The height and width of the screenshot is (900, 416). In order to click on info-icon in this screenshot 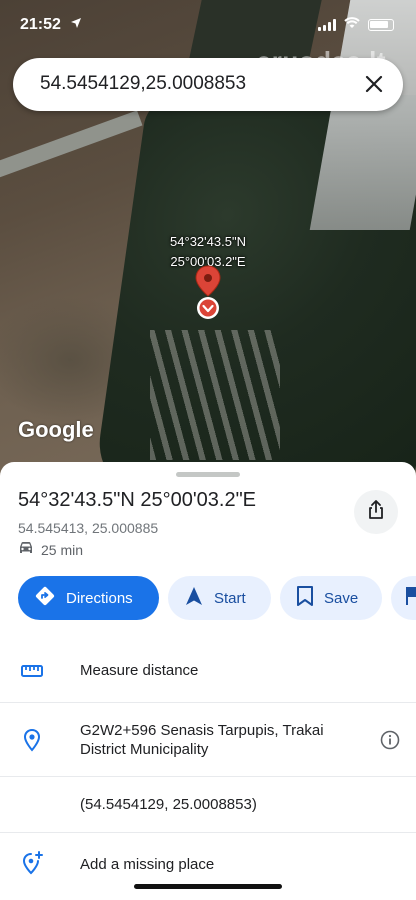, I will do `click(390, 740)`.